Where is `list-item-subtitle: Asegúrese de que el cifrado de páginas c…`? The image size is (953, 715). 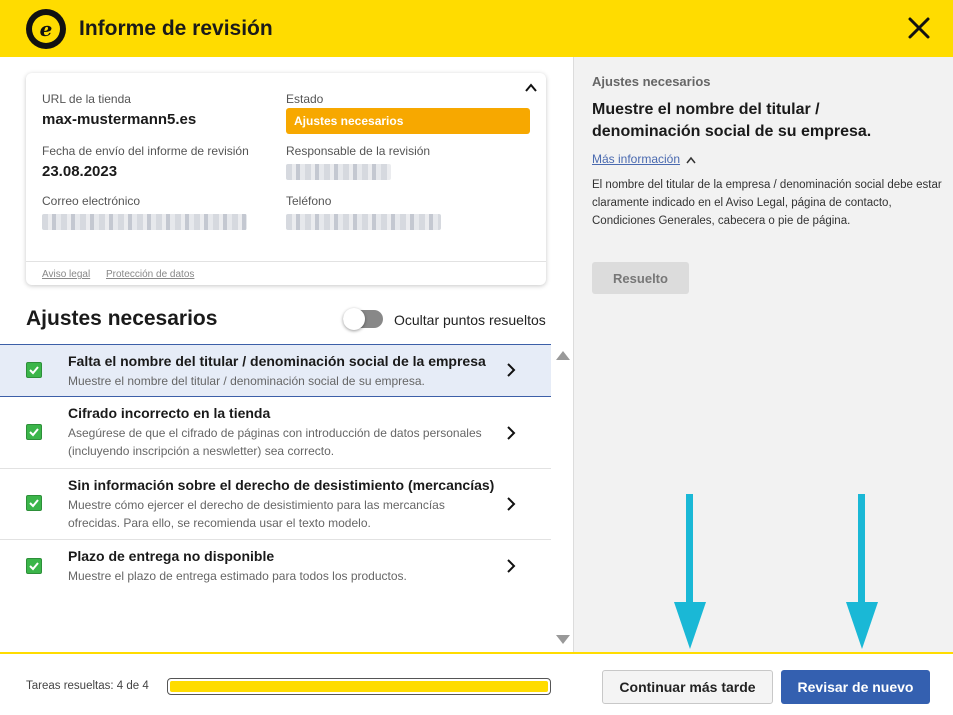 list-item-subtitle: Asegúrese de que el cifrado de páginas c… is located at coordinates (275, 442).